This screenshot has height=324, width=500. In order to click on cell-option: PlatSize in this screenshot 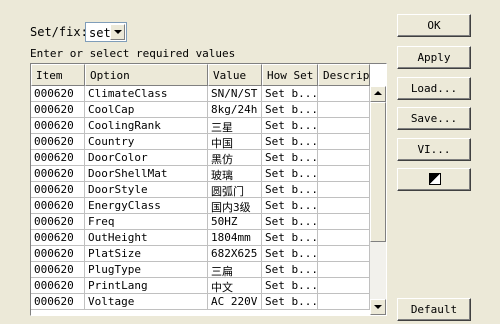, I will do `click(146, 254)`.